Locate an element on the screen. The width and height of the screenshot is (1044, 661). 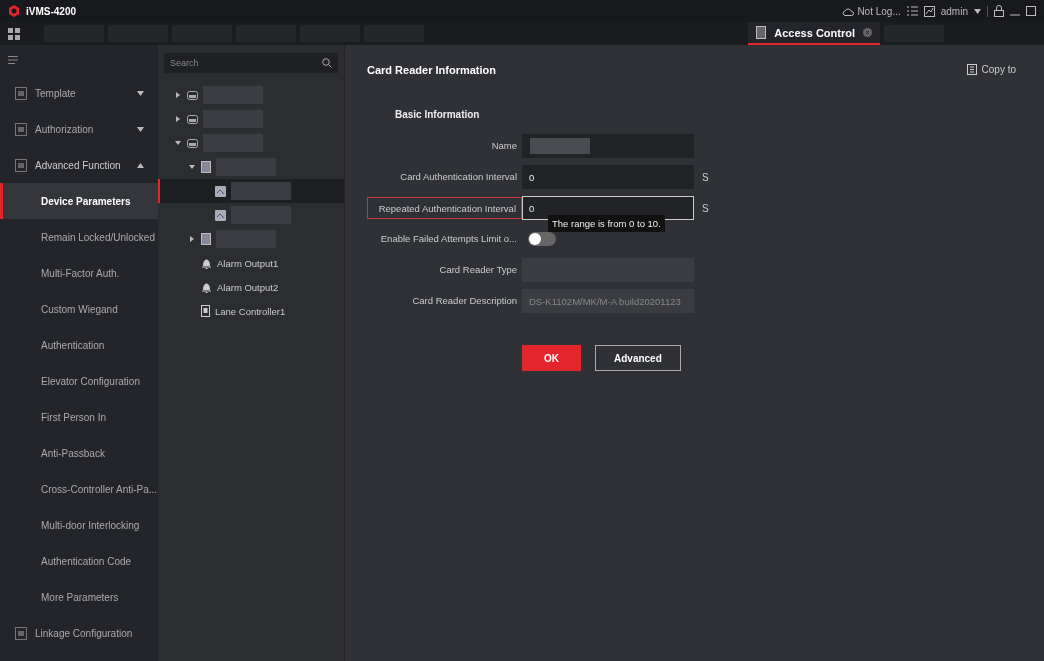
tree-node-label: Lane Controller1 is located at coordinates (250, 311).